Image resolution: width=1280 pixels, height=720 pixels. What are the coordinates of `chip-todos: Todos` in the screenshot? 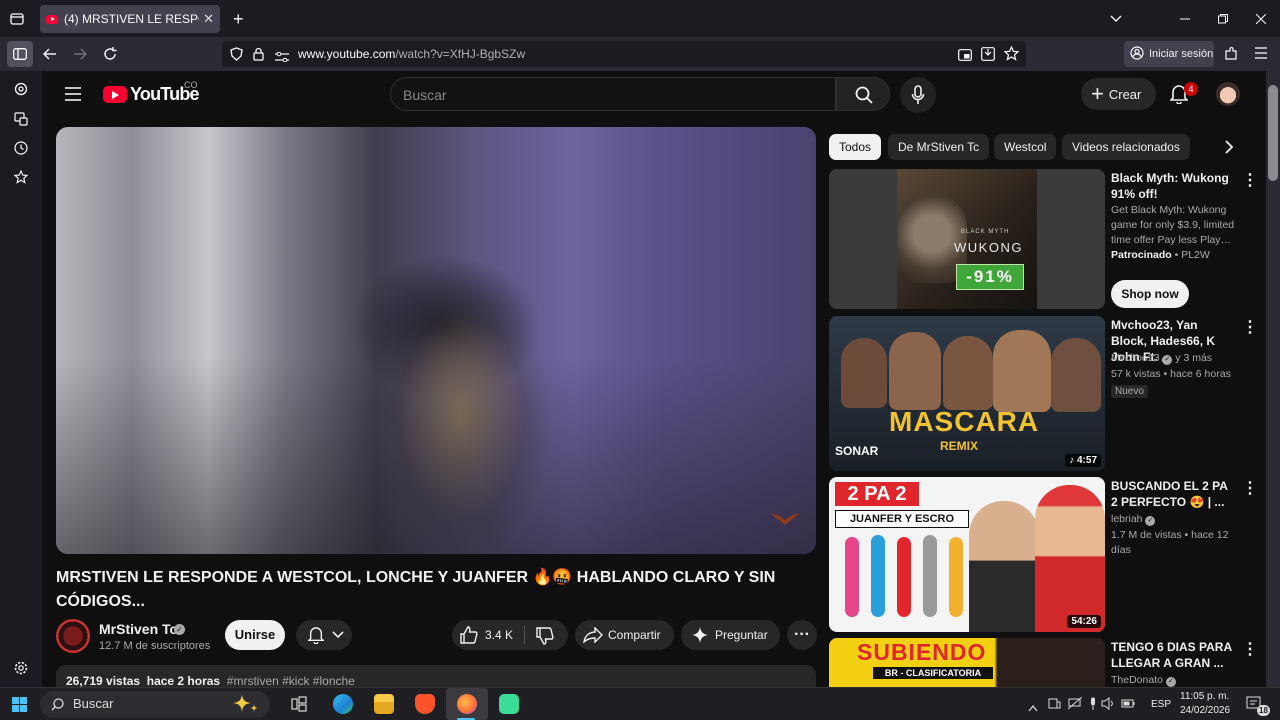 It's located at (855, 147).